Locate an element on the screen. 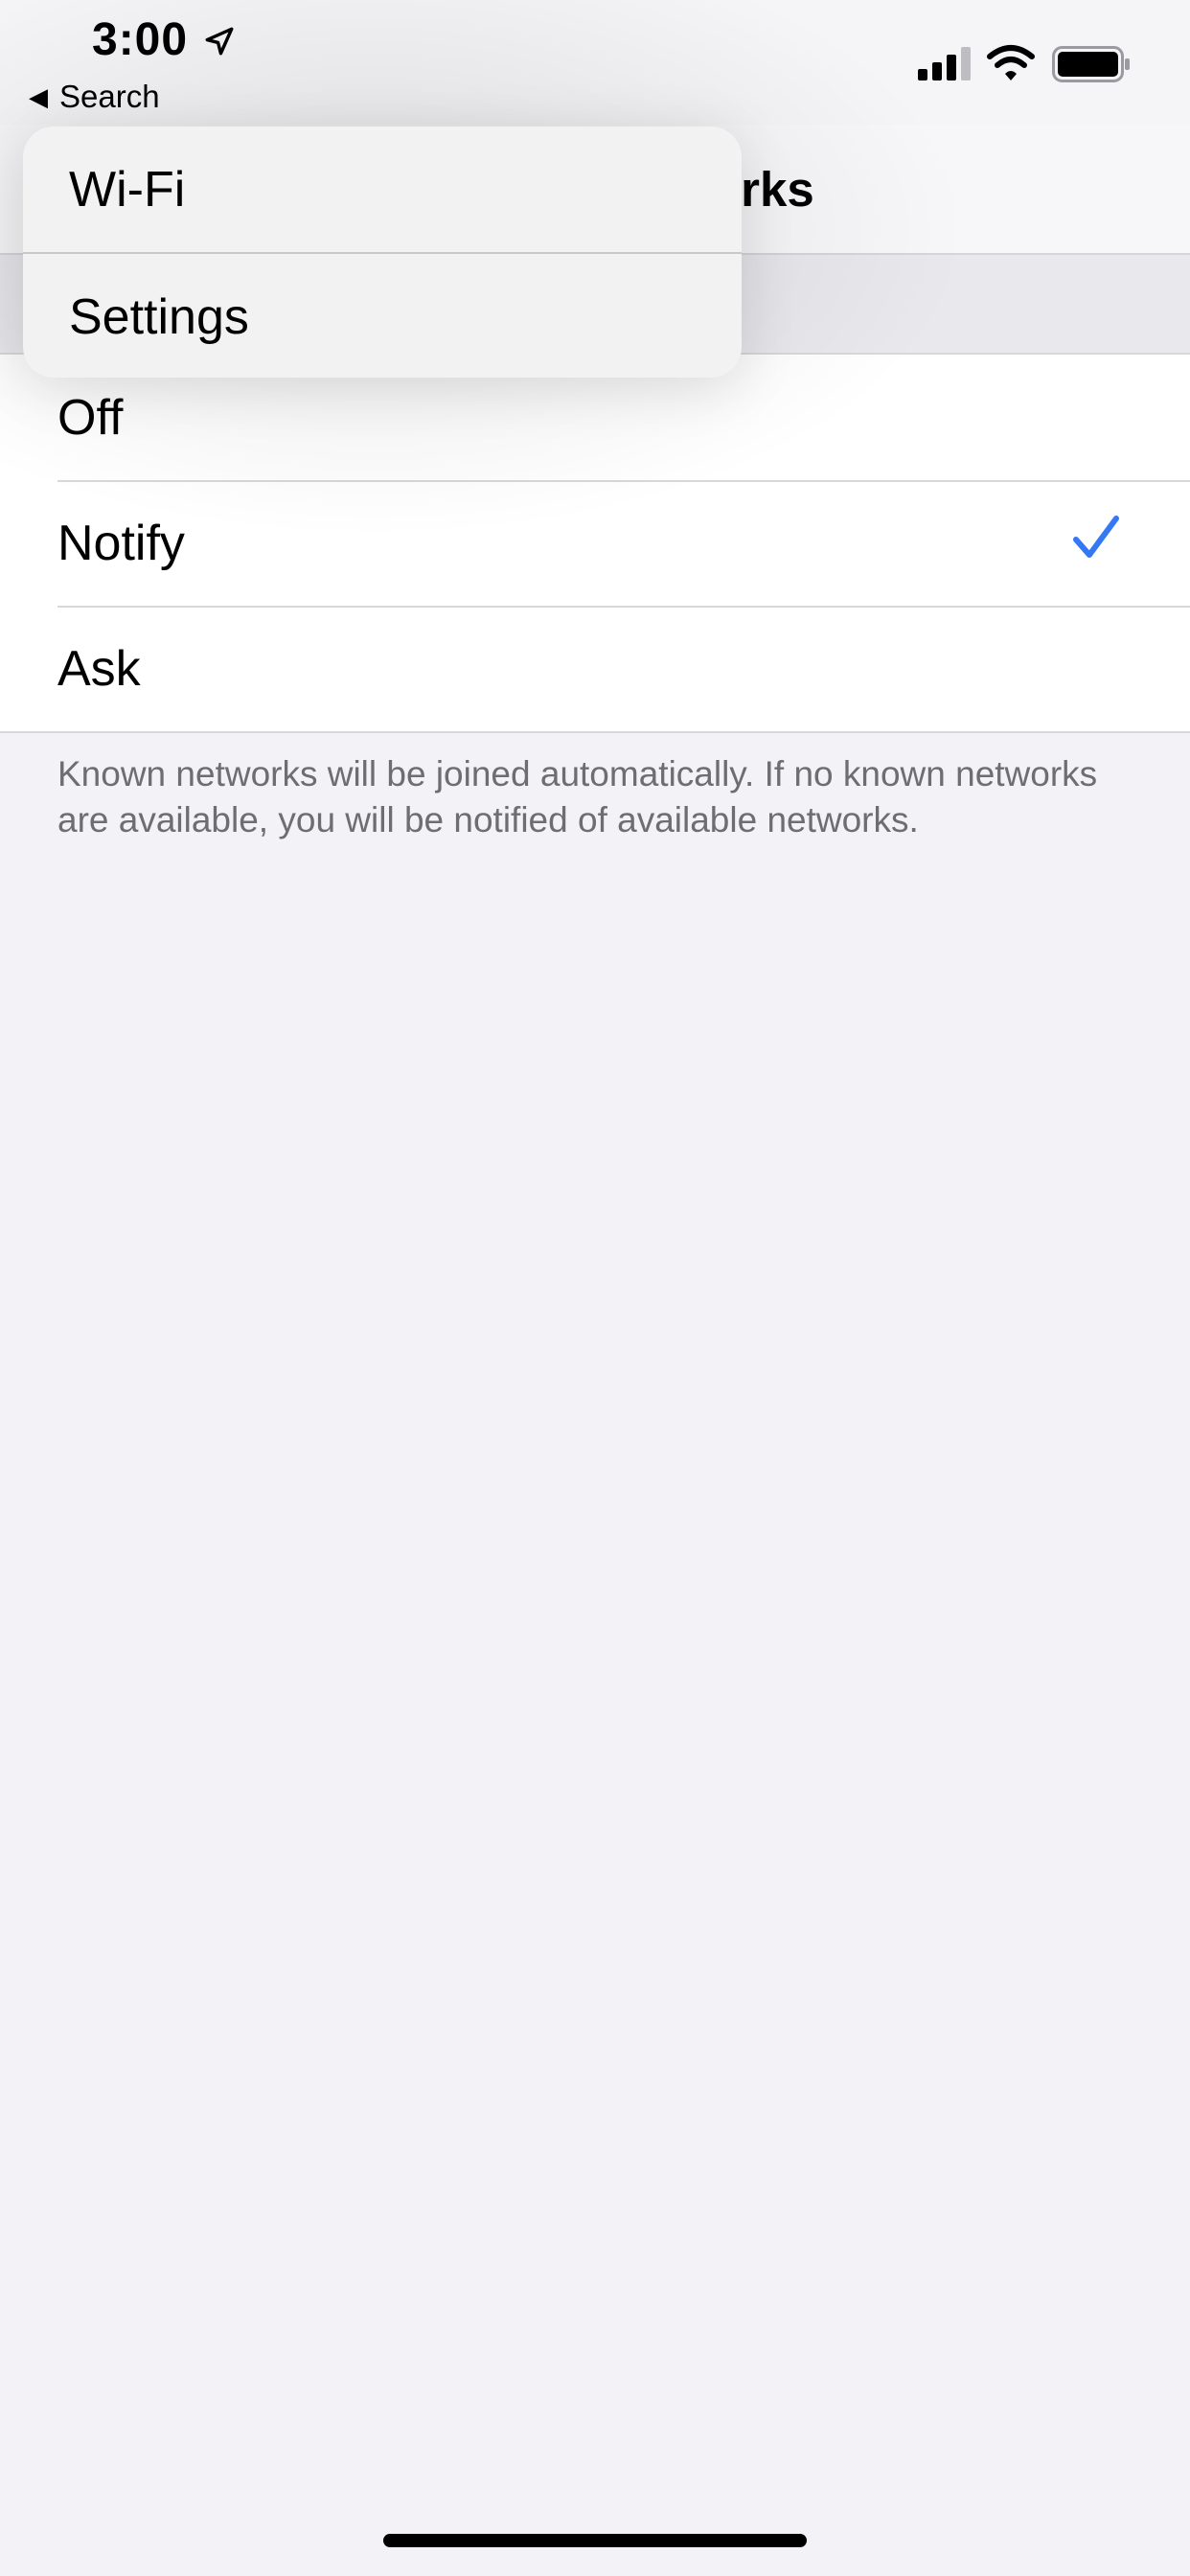 Image resolution: width=1190 pixels, height=2576 pixels. back-navigation-menu: Wi-Fi Settings is located at coordinates (382, 252).